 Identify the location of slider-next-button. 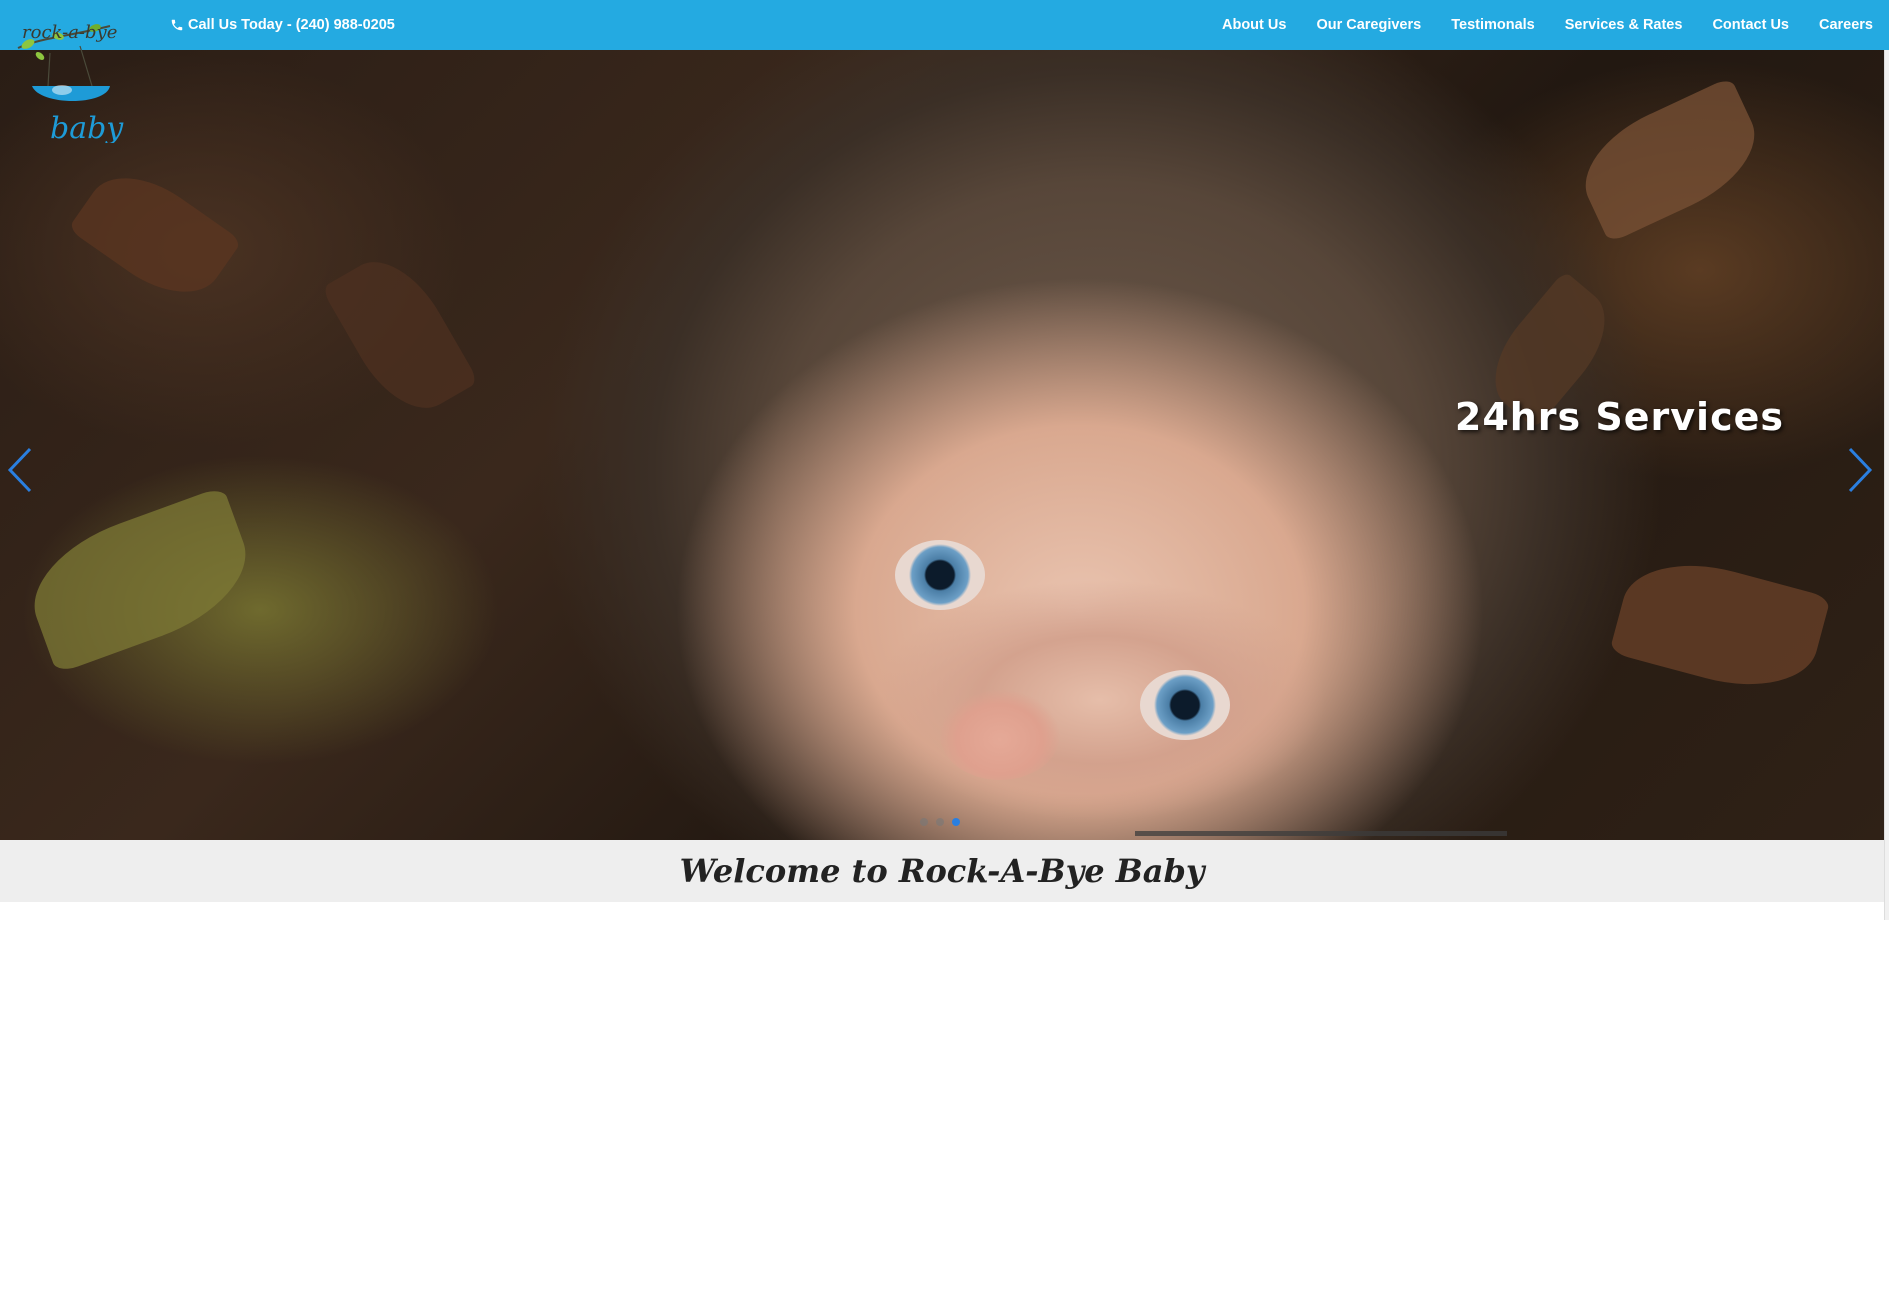
(1859, 470).